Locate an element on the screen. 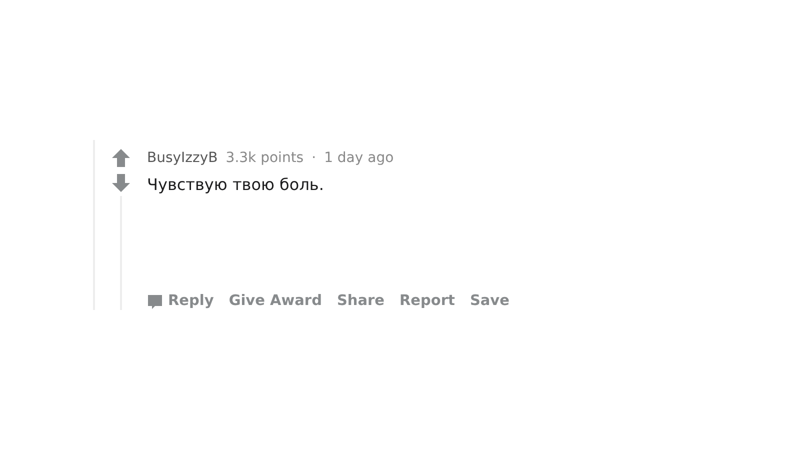 This screenshot has height=450, width=800. username: BusyIzzyB is located at coordinates (182, 158).